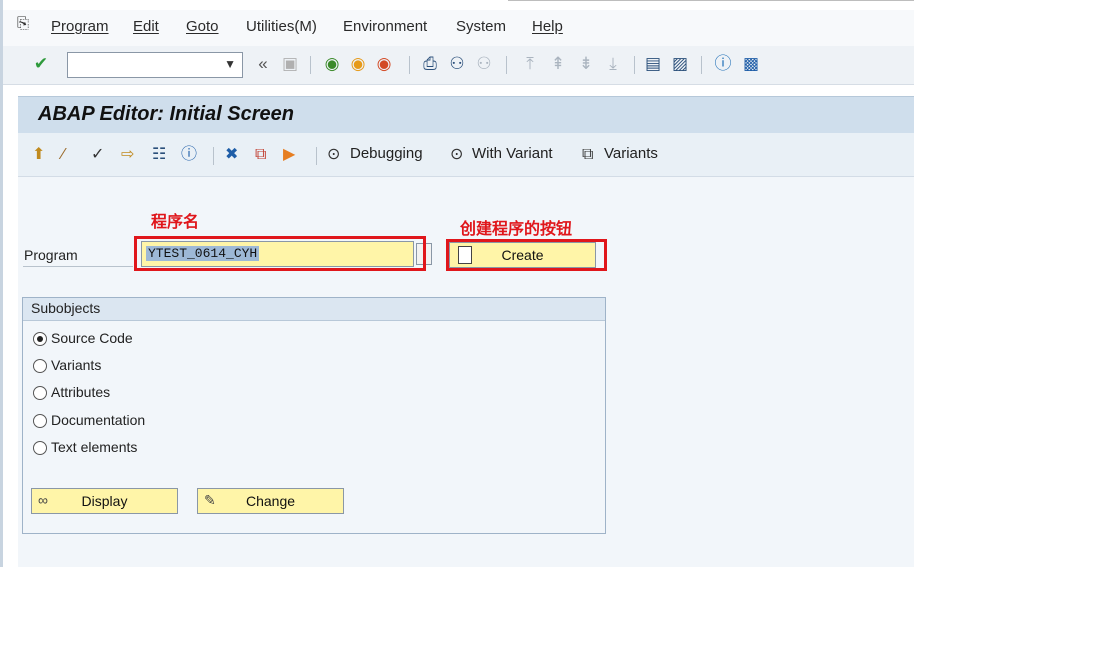  I want to click on find-icon: ⚇, so click(457, 64).